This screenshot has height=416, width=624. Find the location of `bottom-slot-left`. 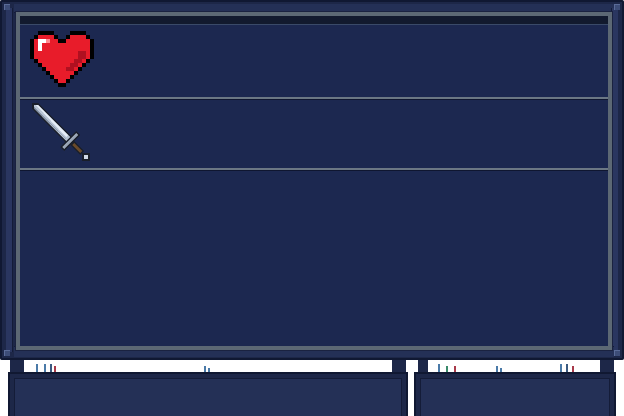

bottom-slot-left is located at coordinates (208, 394).